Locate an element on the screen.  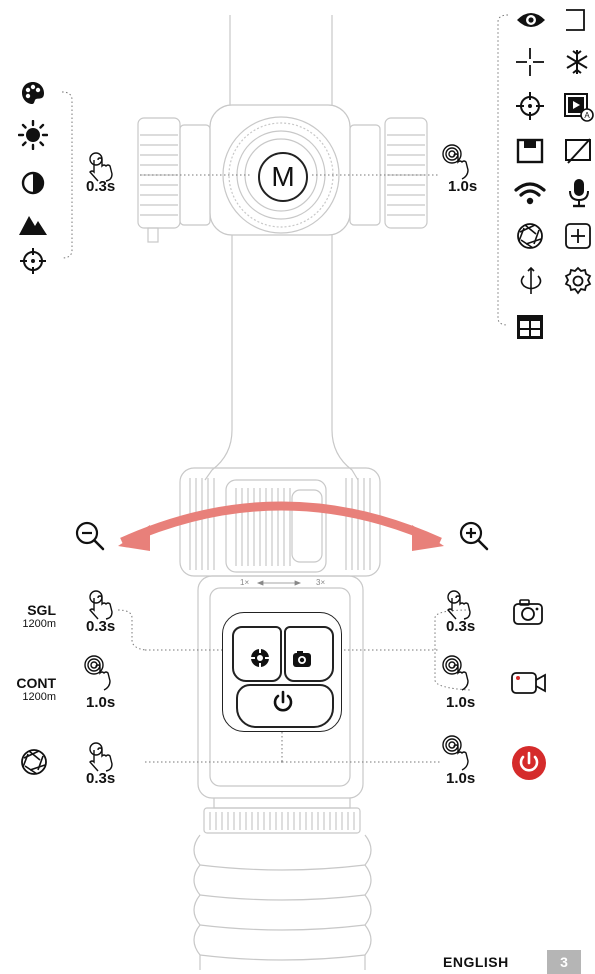
cont-press-duration: 1.0s is located at coordinates (101, 702).